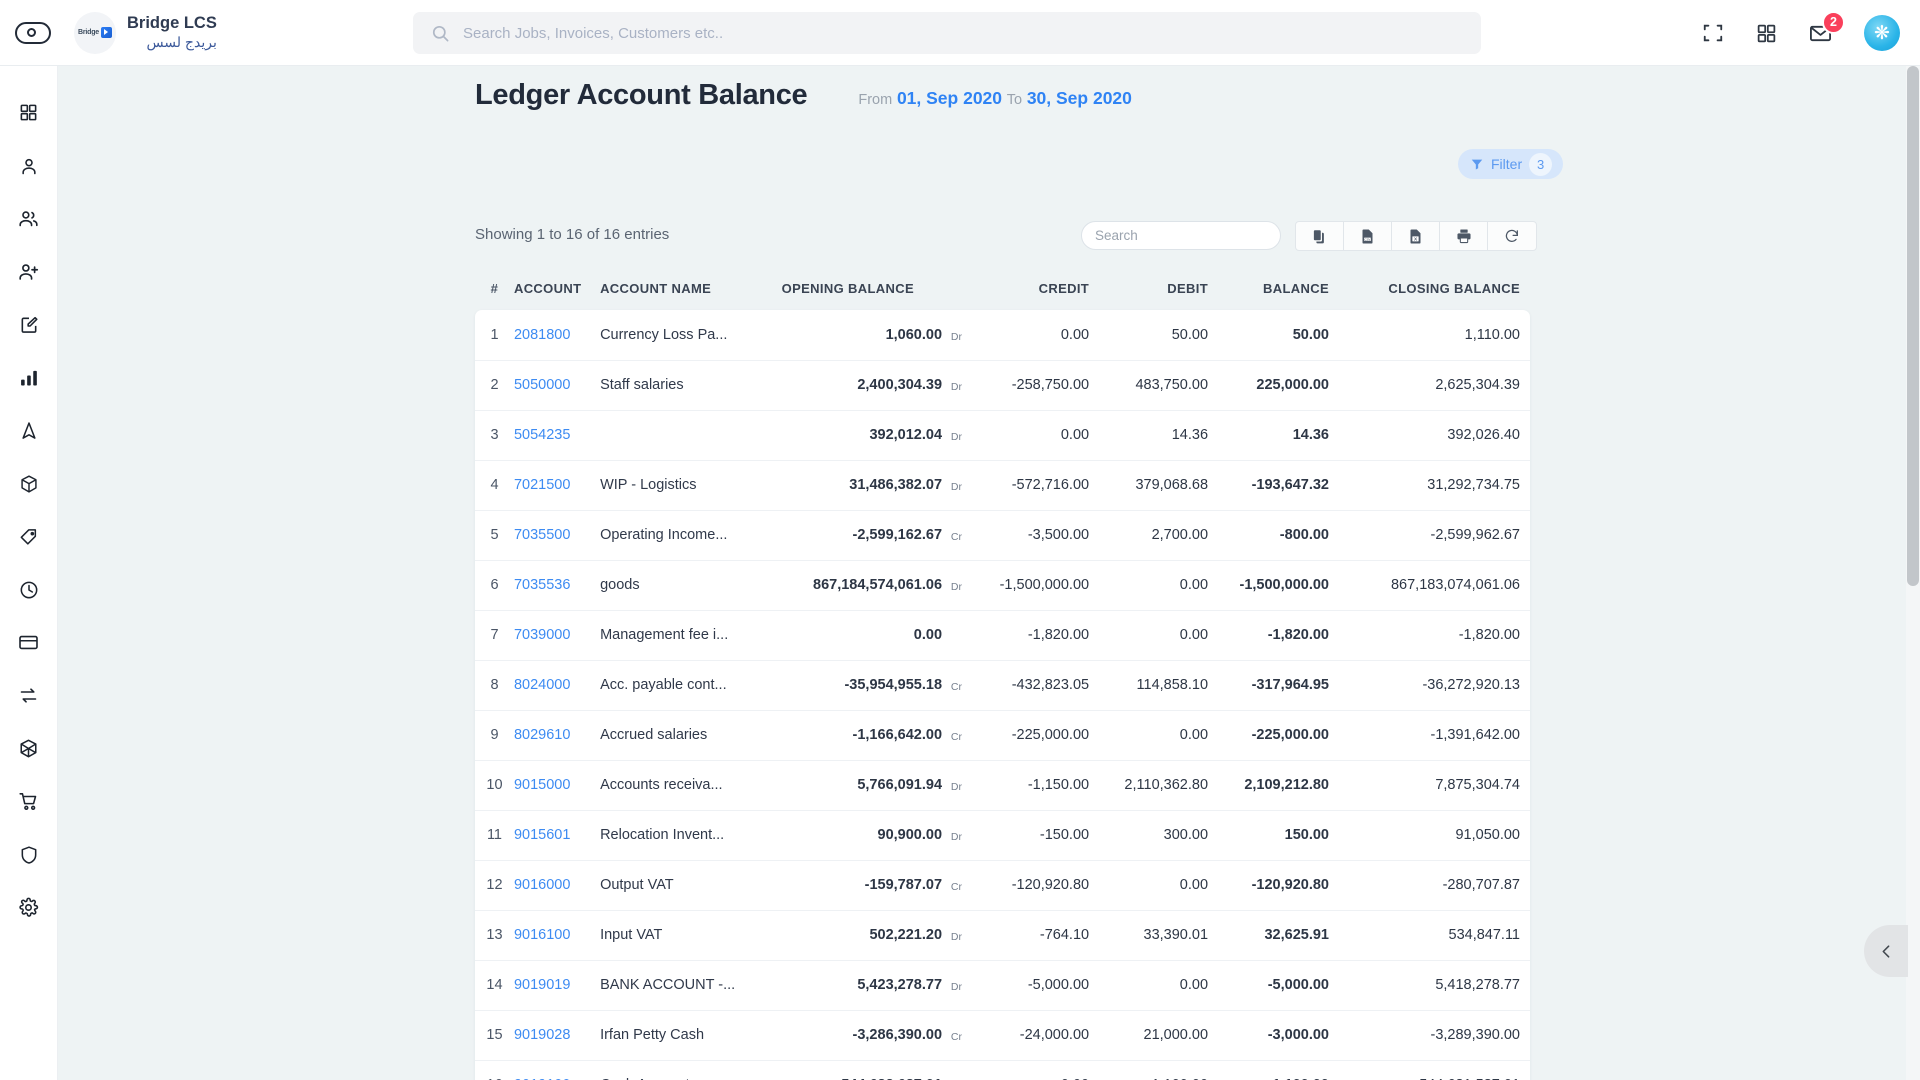 The height and width of the screenshot is (1080, 1920). Describe the element at coordinates (29, 483) in the screenshot. I see `sidebar-item-inventory` at that location.